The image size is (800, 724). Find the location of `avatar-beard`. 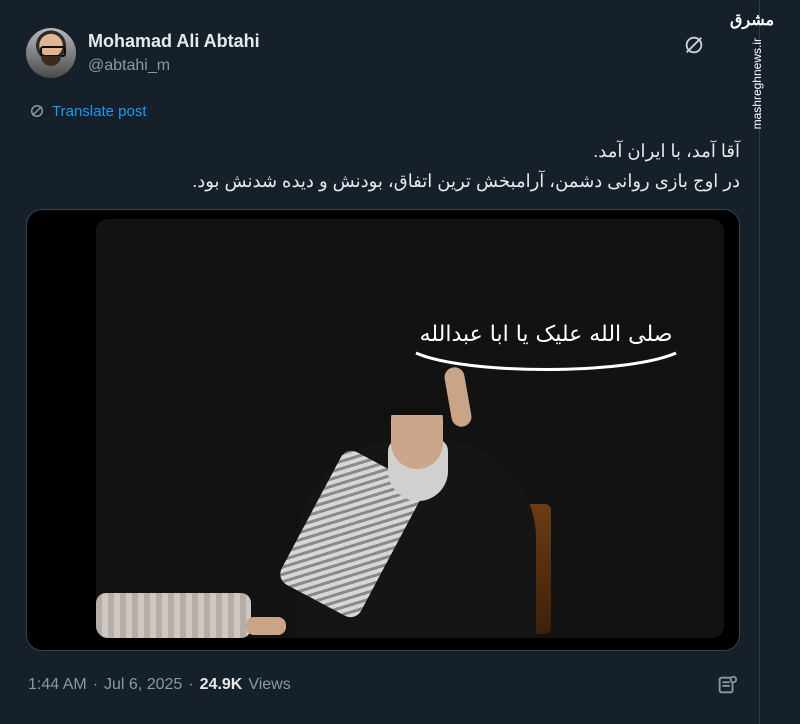

avatar-beard is located at coordinates (51, 61).